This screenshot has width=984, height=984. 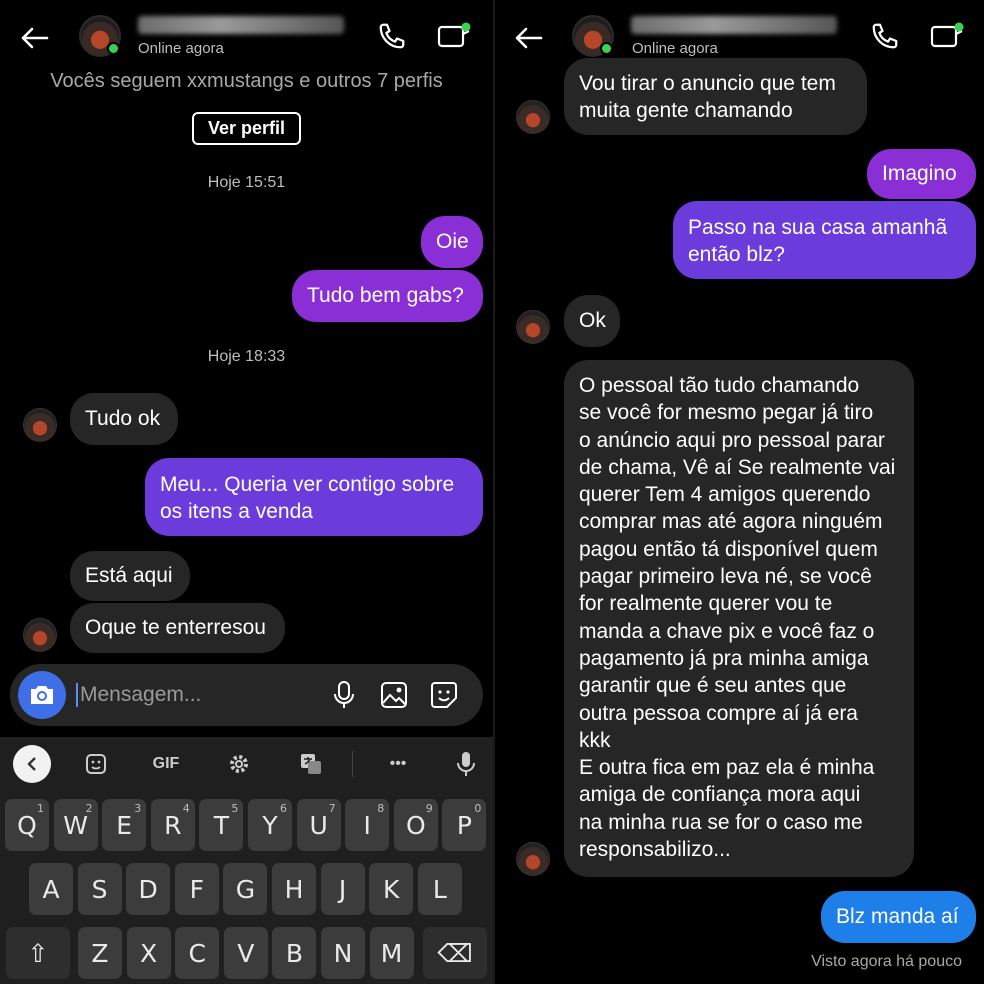 I want to click on settings-gear-icon, so click(x=239, y=764).